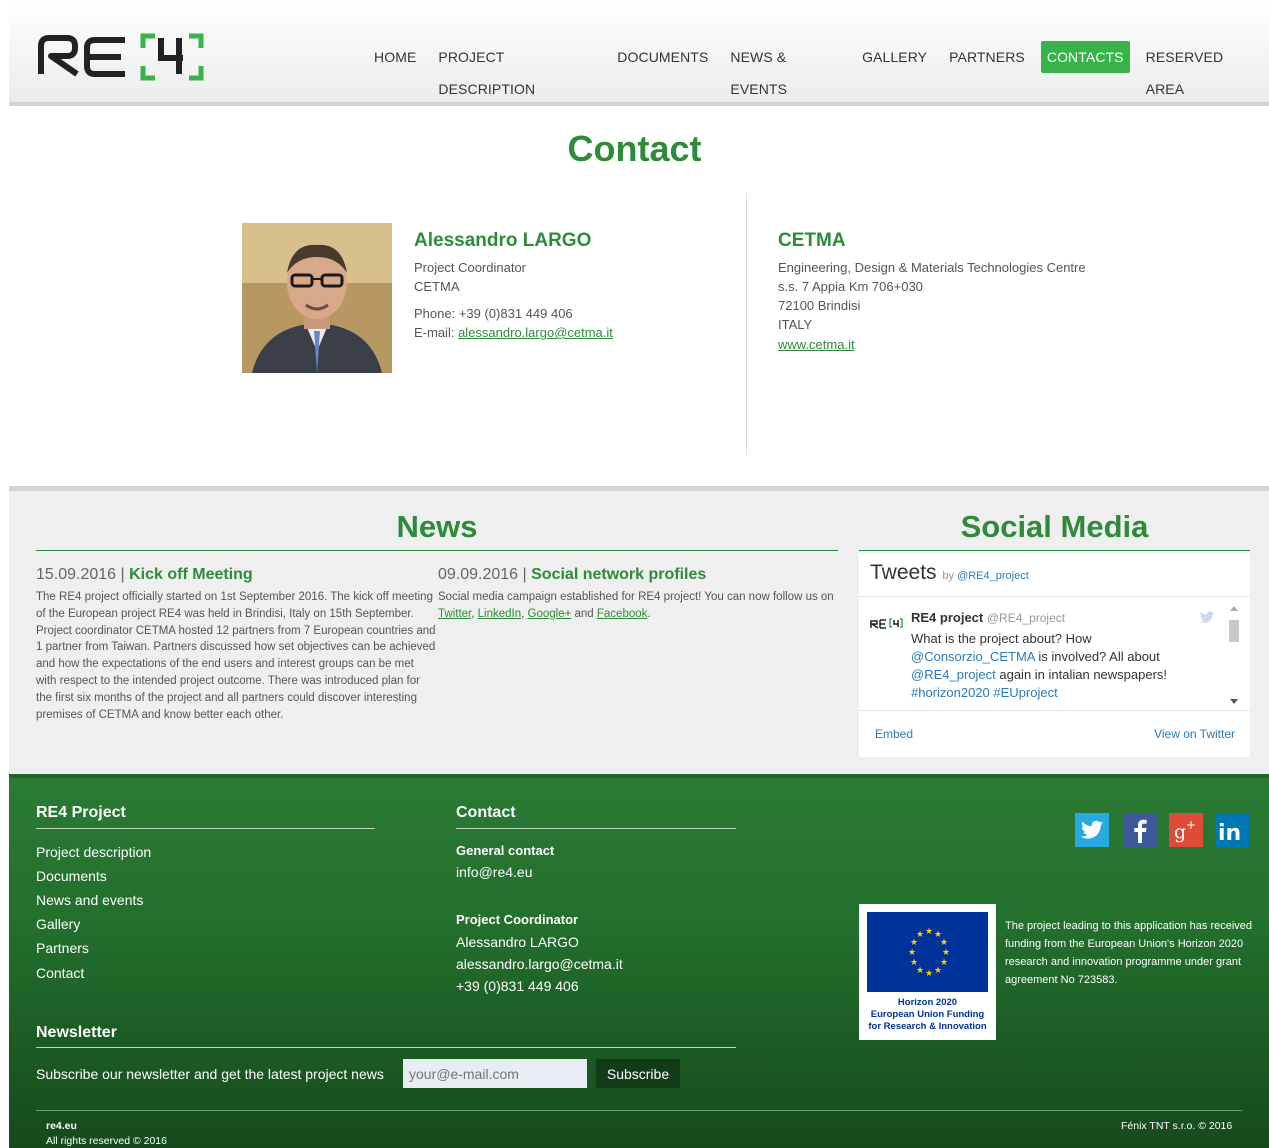 This screenshot has height=1148, width=1269. Describe the element at coordinates (1180, 832) in the screenshot. I see `svg-text: g` at that location.